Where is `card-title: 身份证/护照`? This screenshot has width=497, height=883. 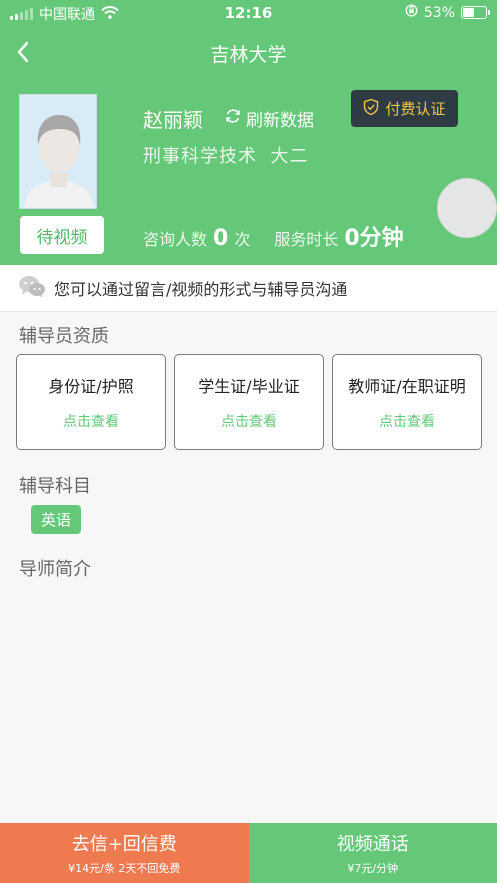
card-title: 身份证/护照 is located at coordinates (91, 386).